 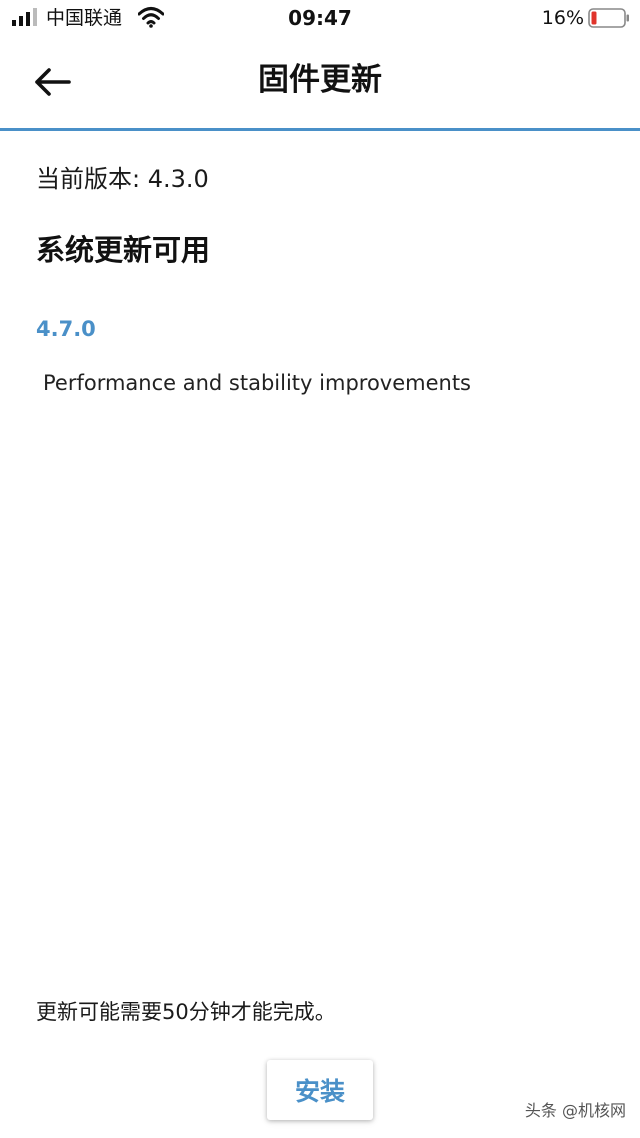 What do you see at coordinates (66, 329) in the screenshot?
I see `new-version-number: 4.7.0` at bounding box center [66, 329].